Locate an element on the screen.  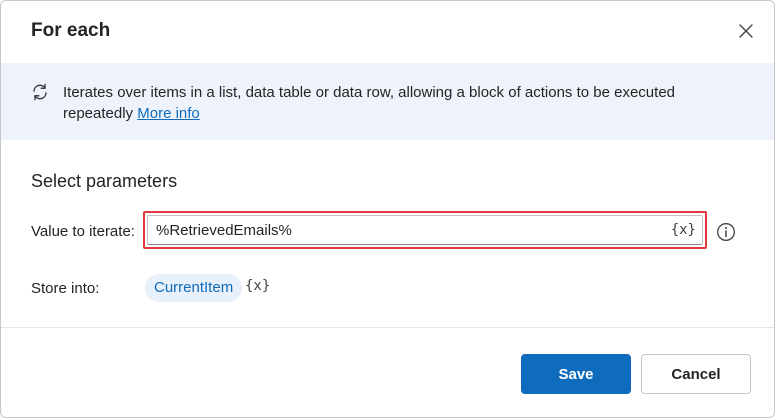
cancel-button: Cancel is located at coordinates (696, 374).